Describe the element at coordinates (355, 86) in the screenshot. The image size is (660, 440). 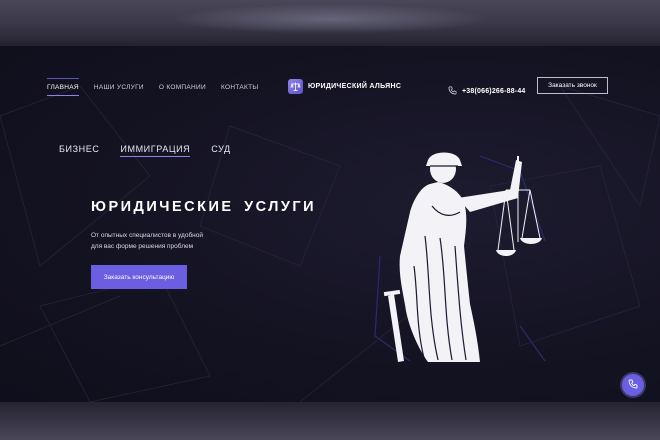
I see `logo-text: ЮРИДИЧЕСКИЙ АЛЬЯНС` at that location.